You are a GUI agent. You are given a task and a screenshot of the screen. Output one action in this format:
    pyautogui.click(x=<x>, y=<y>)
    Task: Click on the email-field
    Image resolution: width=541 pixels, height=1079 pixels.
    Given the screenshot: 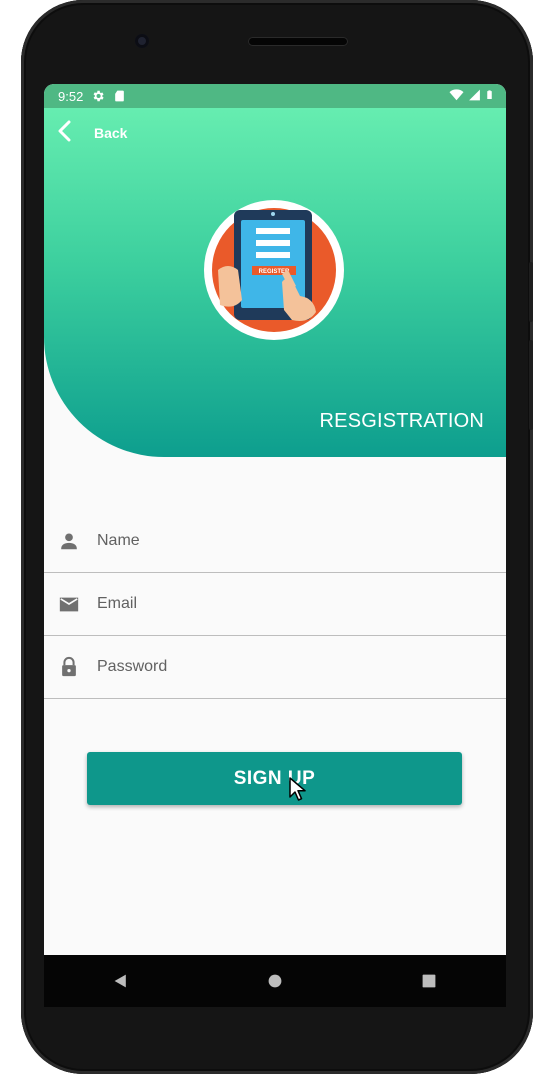 What is the action you would take?
    pyautogui.click(x=275, y=604)
    